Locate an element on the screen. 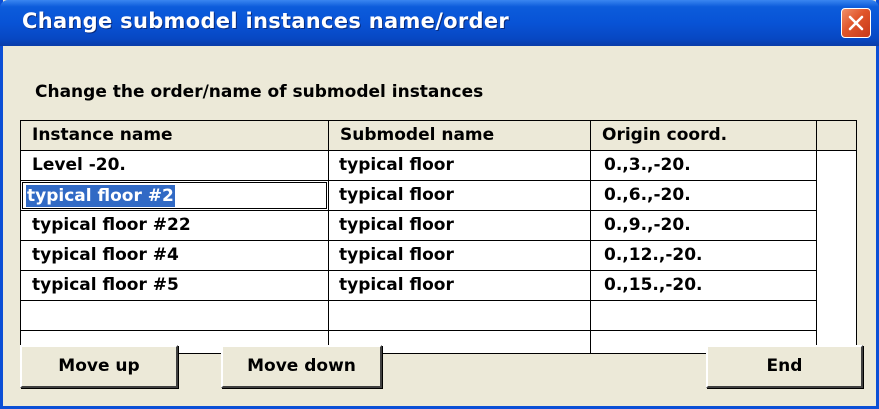  title-bar: Change submodel instances name/order is located at coordinates (439, 23).